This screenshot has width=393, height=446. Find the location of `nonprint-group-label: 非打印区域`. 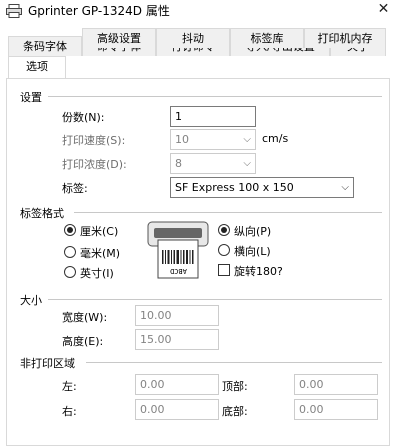

nonprint-group-label: 非打印区域 is located at coordinates (47, 363).